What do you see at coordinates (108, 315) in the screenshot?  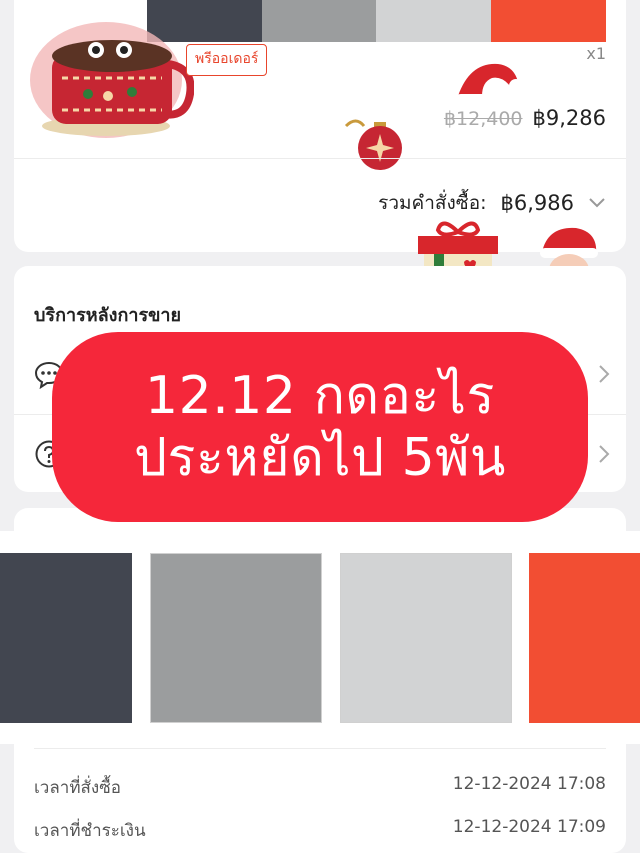 I see `after-sales-title: บริการหลังการขาย` at bounding box center [108, 315].